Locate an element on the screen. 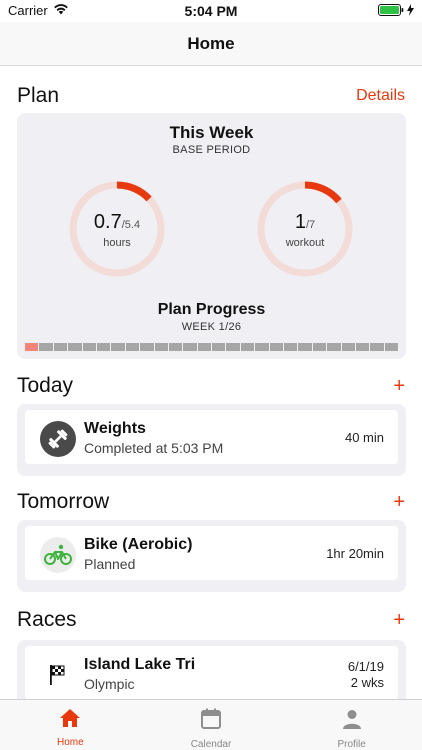  plan-progress-subtitle: WEEK 1/26 is located at coordinates (211, 327).